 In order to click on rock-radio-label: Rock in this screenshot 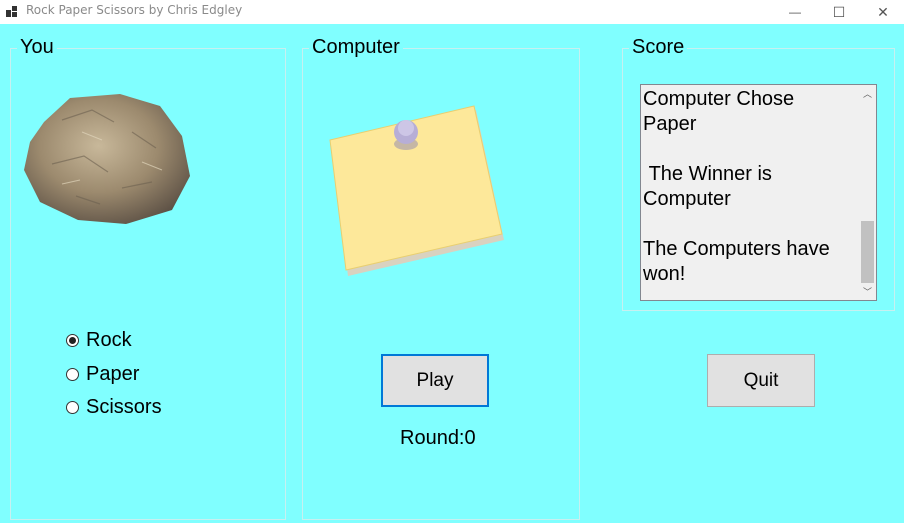, I will do `click(109, 340)`.